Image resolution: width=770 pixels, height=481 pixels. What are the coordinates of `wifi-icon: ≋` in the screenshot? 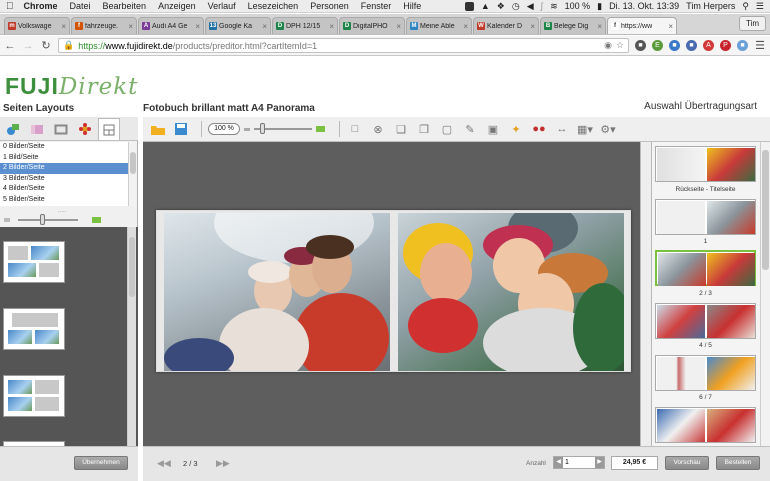 It's located at (554, 6).